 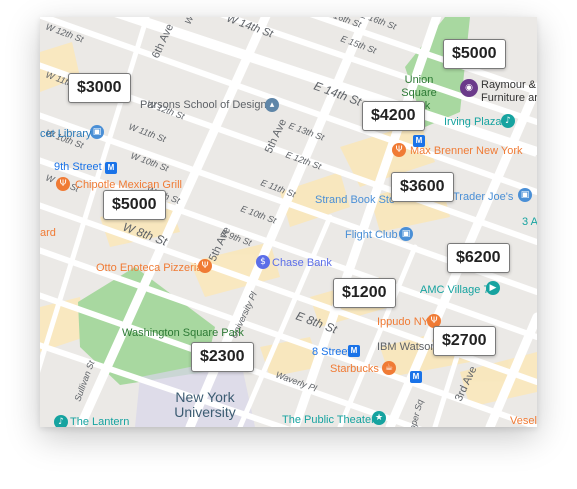 I want to click on ninth-street-label: 9th Street, so click(x=78, y=167).